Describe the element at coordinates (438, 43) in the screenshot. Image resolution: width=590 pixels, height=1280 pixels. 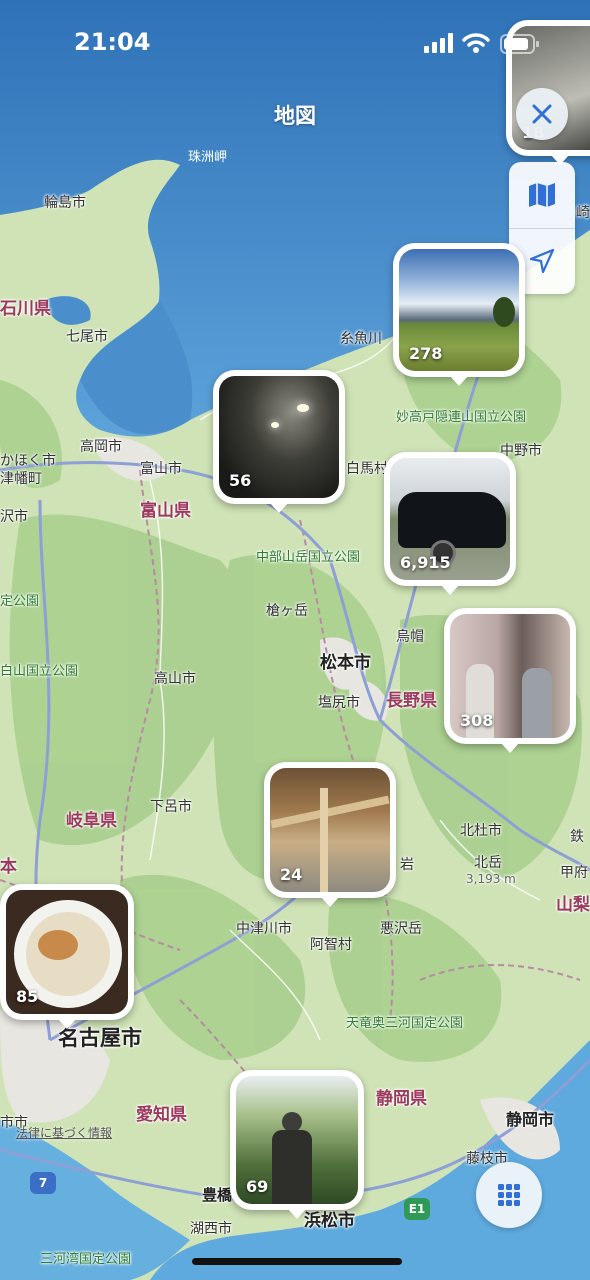
I see `cellular-signal-icon` at that location.